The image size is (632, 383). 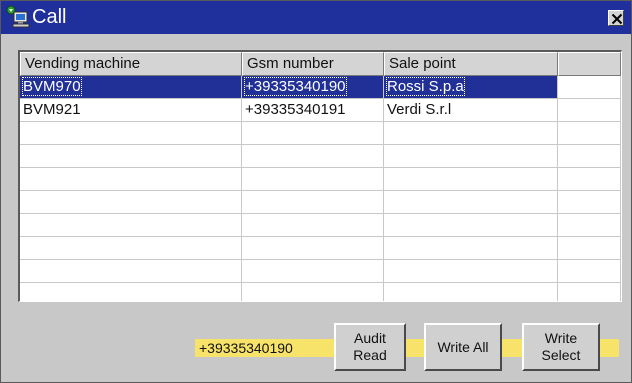 What do you see at coordinates (313, 64) in the screenshot?
I see `column-header-gsm-number: Gsm number` at bounding box center [313, 64].